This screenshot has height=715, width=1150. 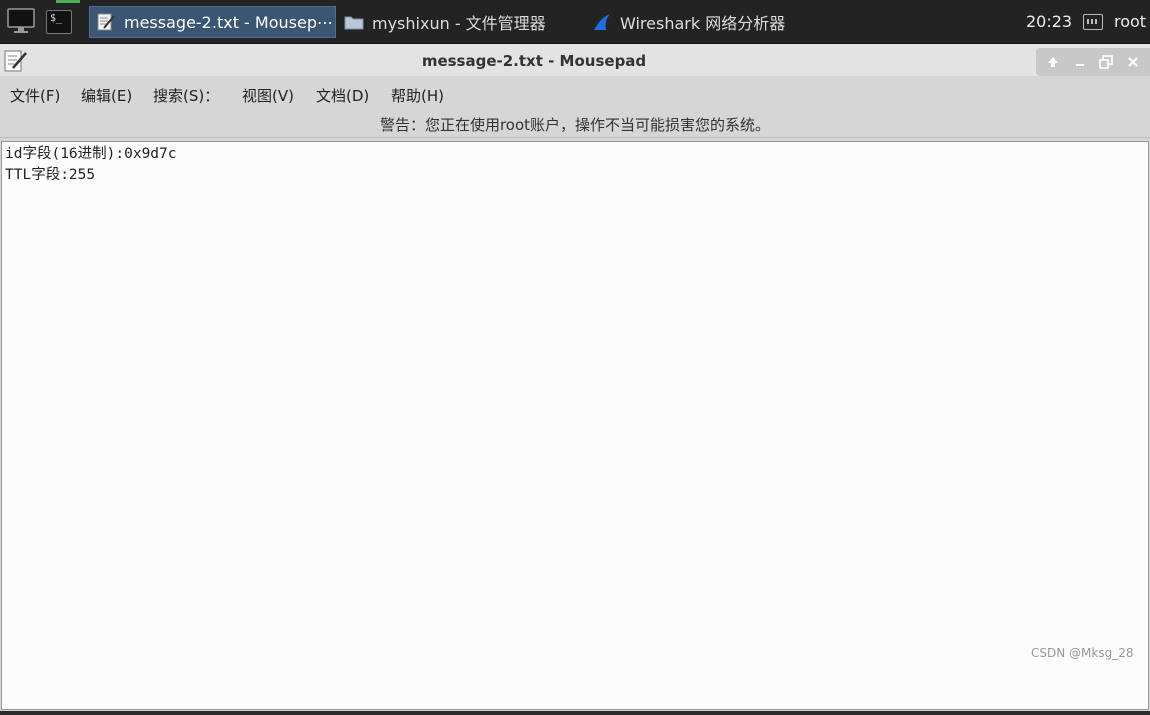 What do you see at coordinates (1082, 653) in the screenshot?
I see `watermark: CSDN @Mksg_28` at bounding box center [1082, 653].